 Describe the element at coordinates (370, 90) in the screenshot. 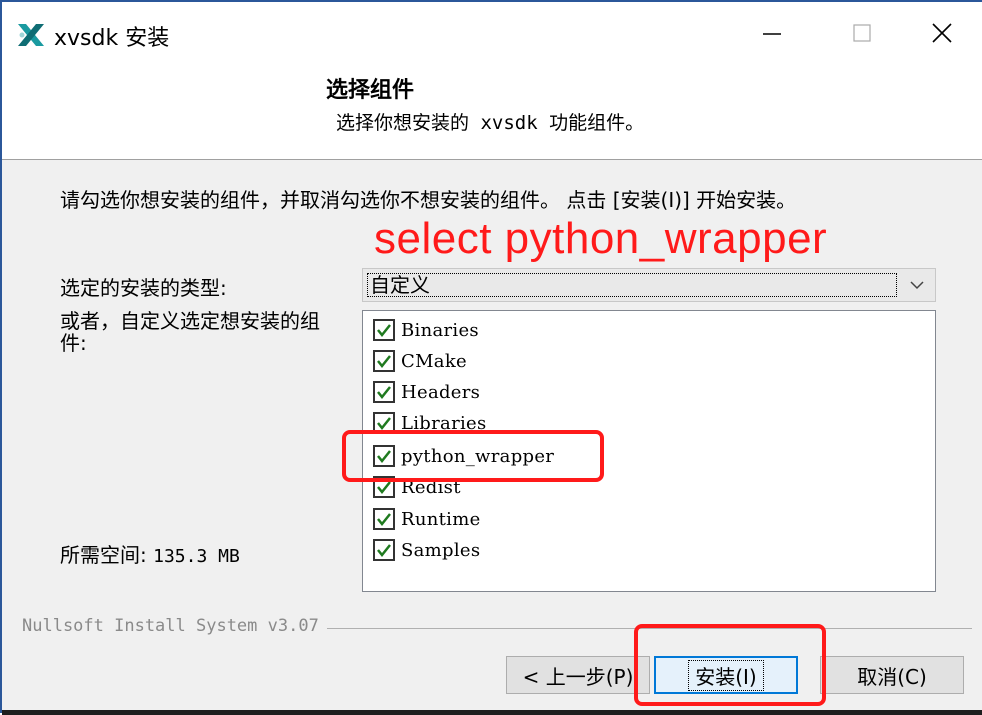

I see `page-title: 选择组件` at that location.